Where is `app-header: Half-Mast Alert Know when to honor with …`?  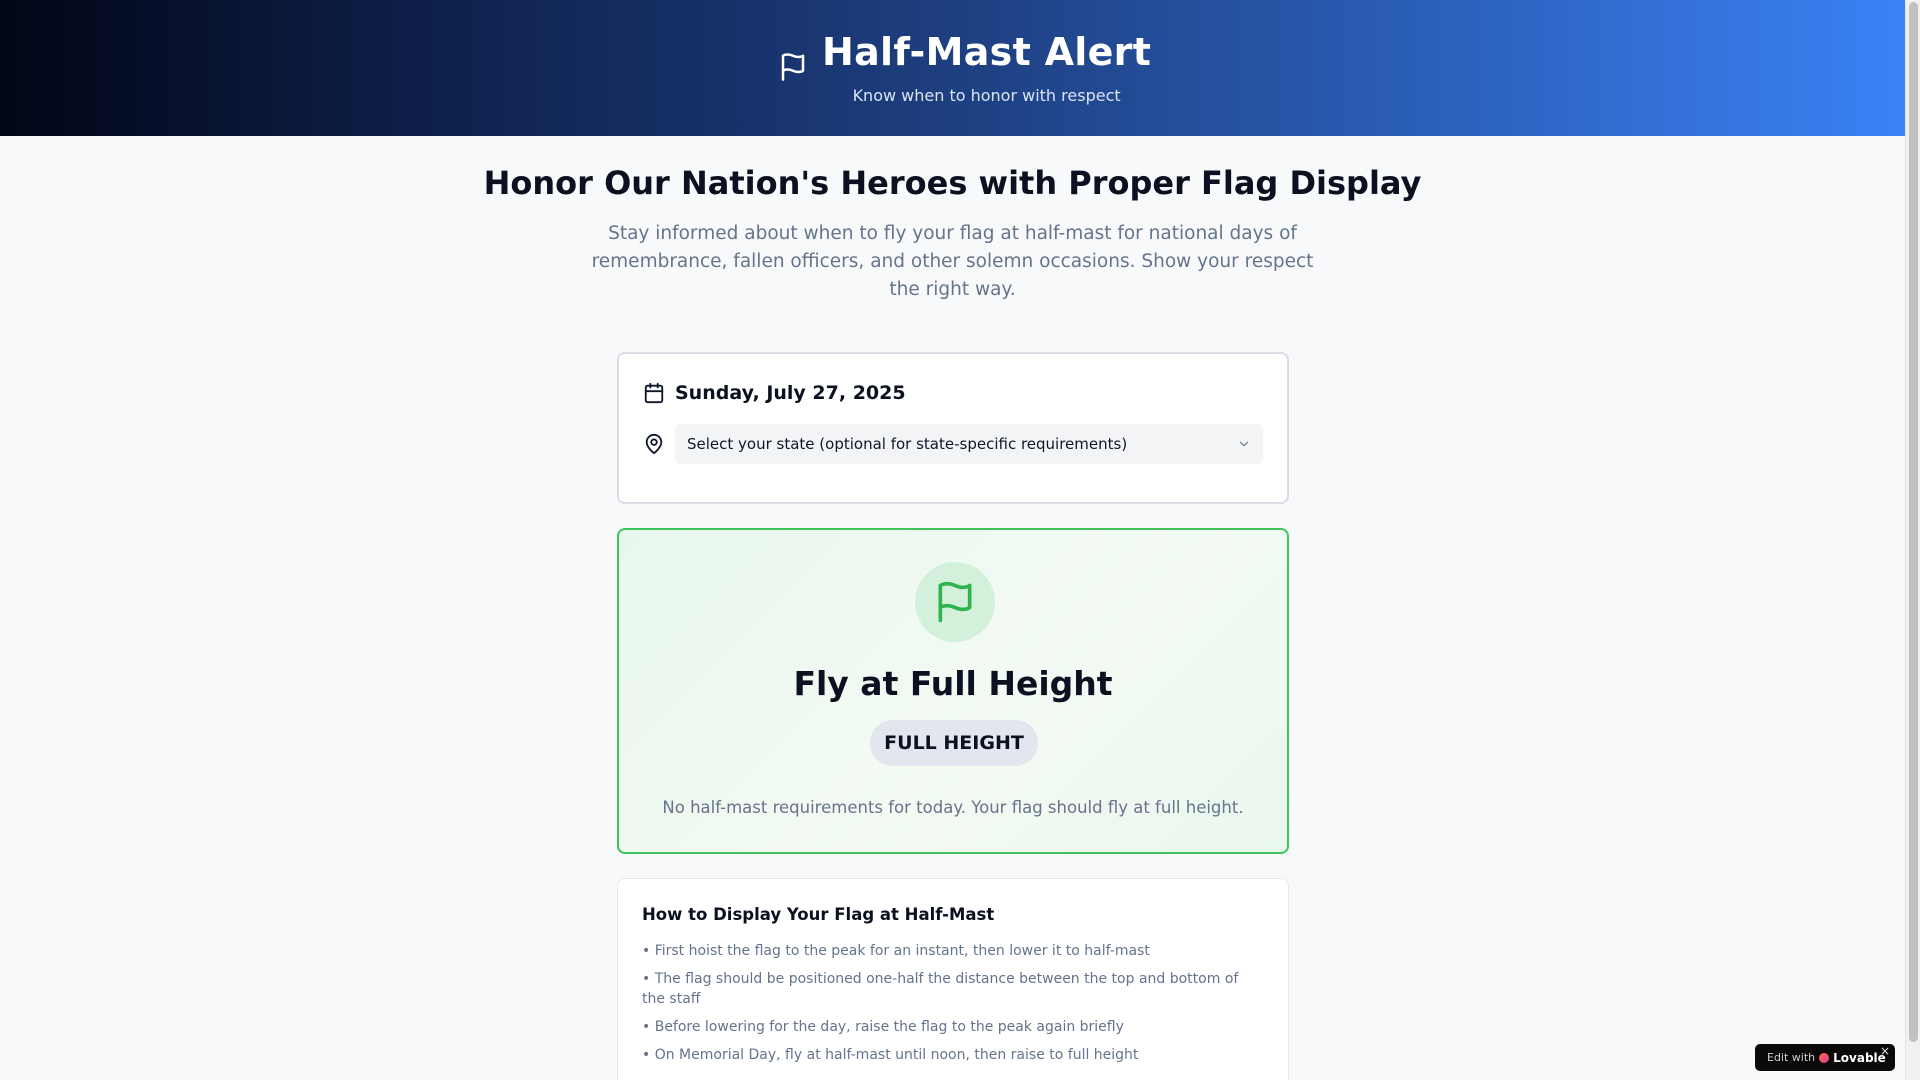 app-header: Half-Mast Alert Know when to honor with … is located at coordinates (952, 68).